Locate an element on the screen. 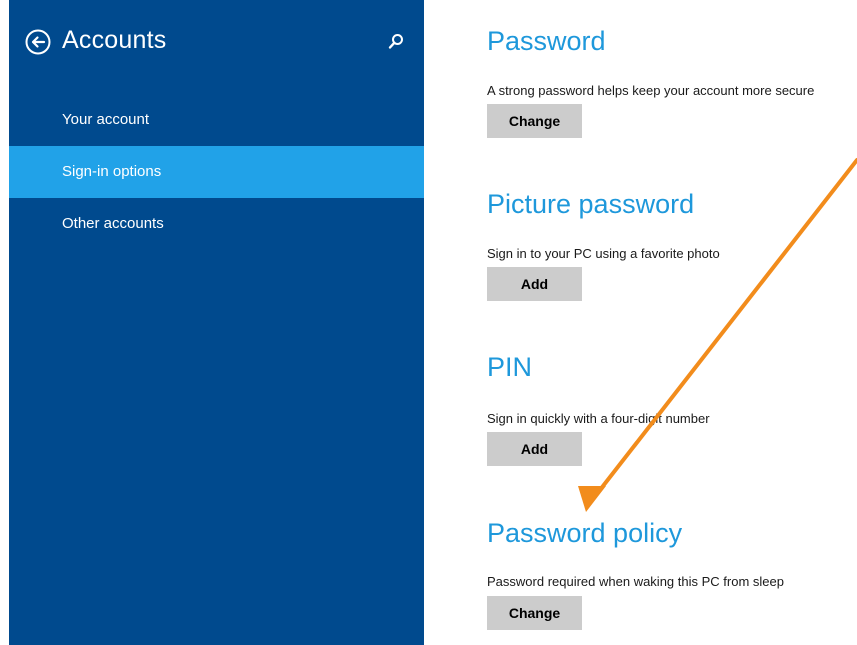  change-password-policy-button: Change is located at coordinates (534, 613).